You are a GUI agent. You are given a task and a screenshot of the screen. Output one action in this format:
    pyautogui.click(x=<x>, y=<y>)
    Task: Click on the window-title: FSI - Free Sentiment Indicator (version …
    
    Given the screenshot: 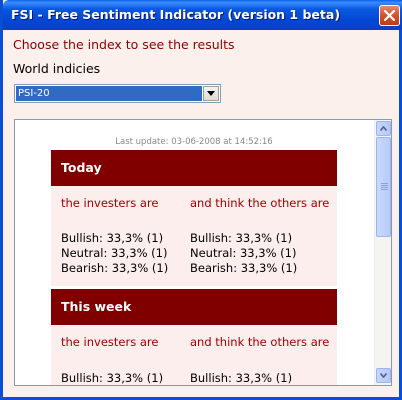 What is the action you would take?
    pyautogui.click(x=176, y=14)
    